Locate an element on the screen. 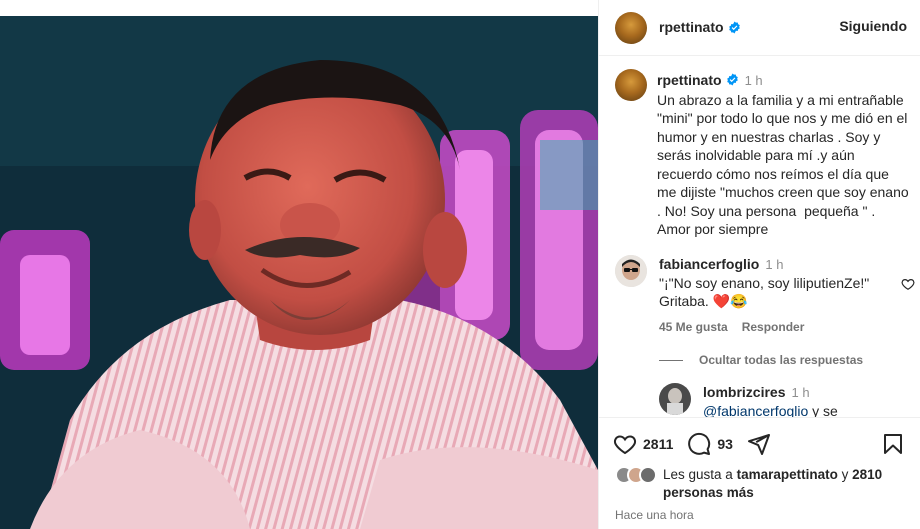 Image resolution: width=920 pixels, height=529 pixels. following-button: Siguiendo is located at coordinates (873, 26).